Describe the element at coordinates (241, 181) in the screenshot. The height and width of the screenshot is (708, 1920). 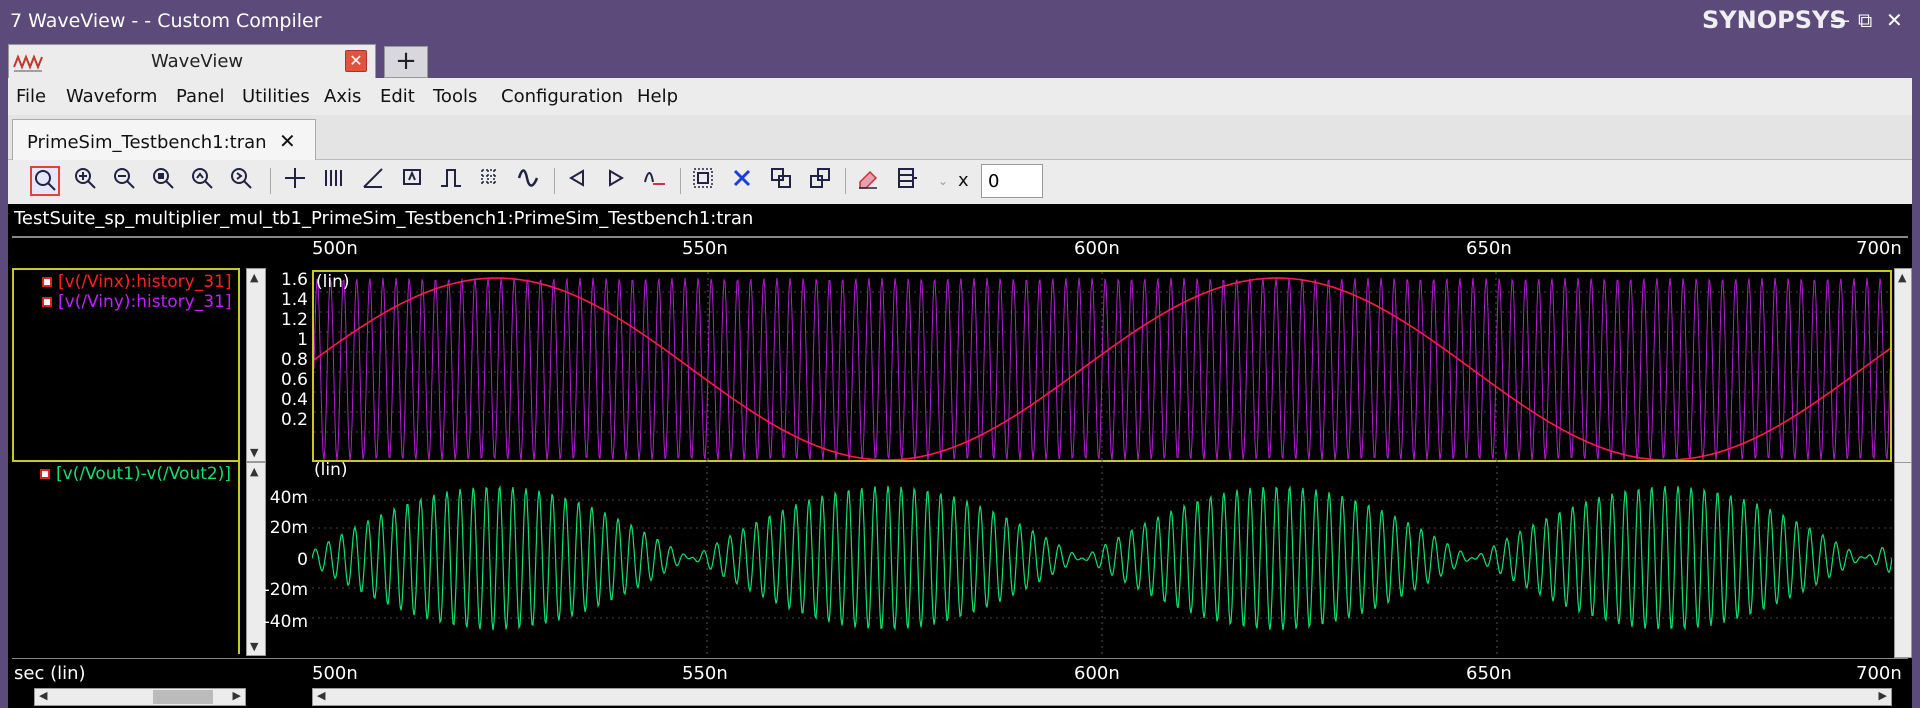
I see `zoom-x-icon` at that location.